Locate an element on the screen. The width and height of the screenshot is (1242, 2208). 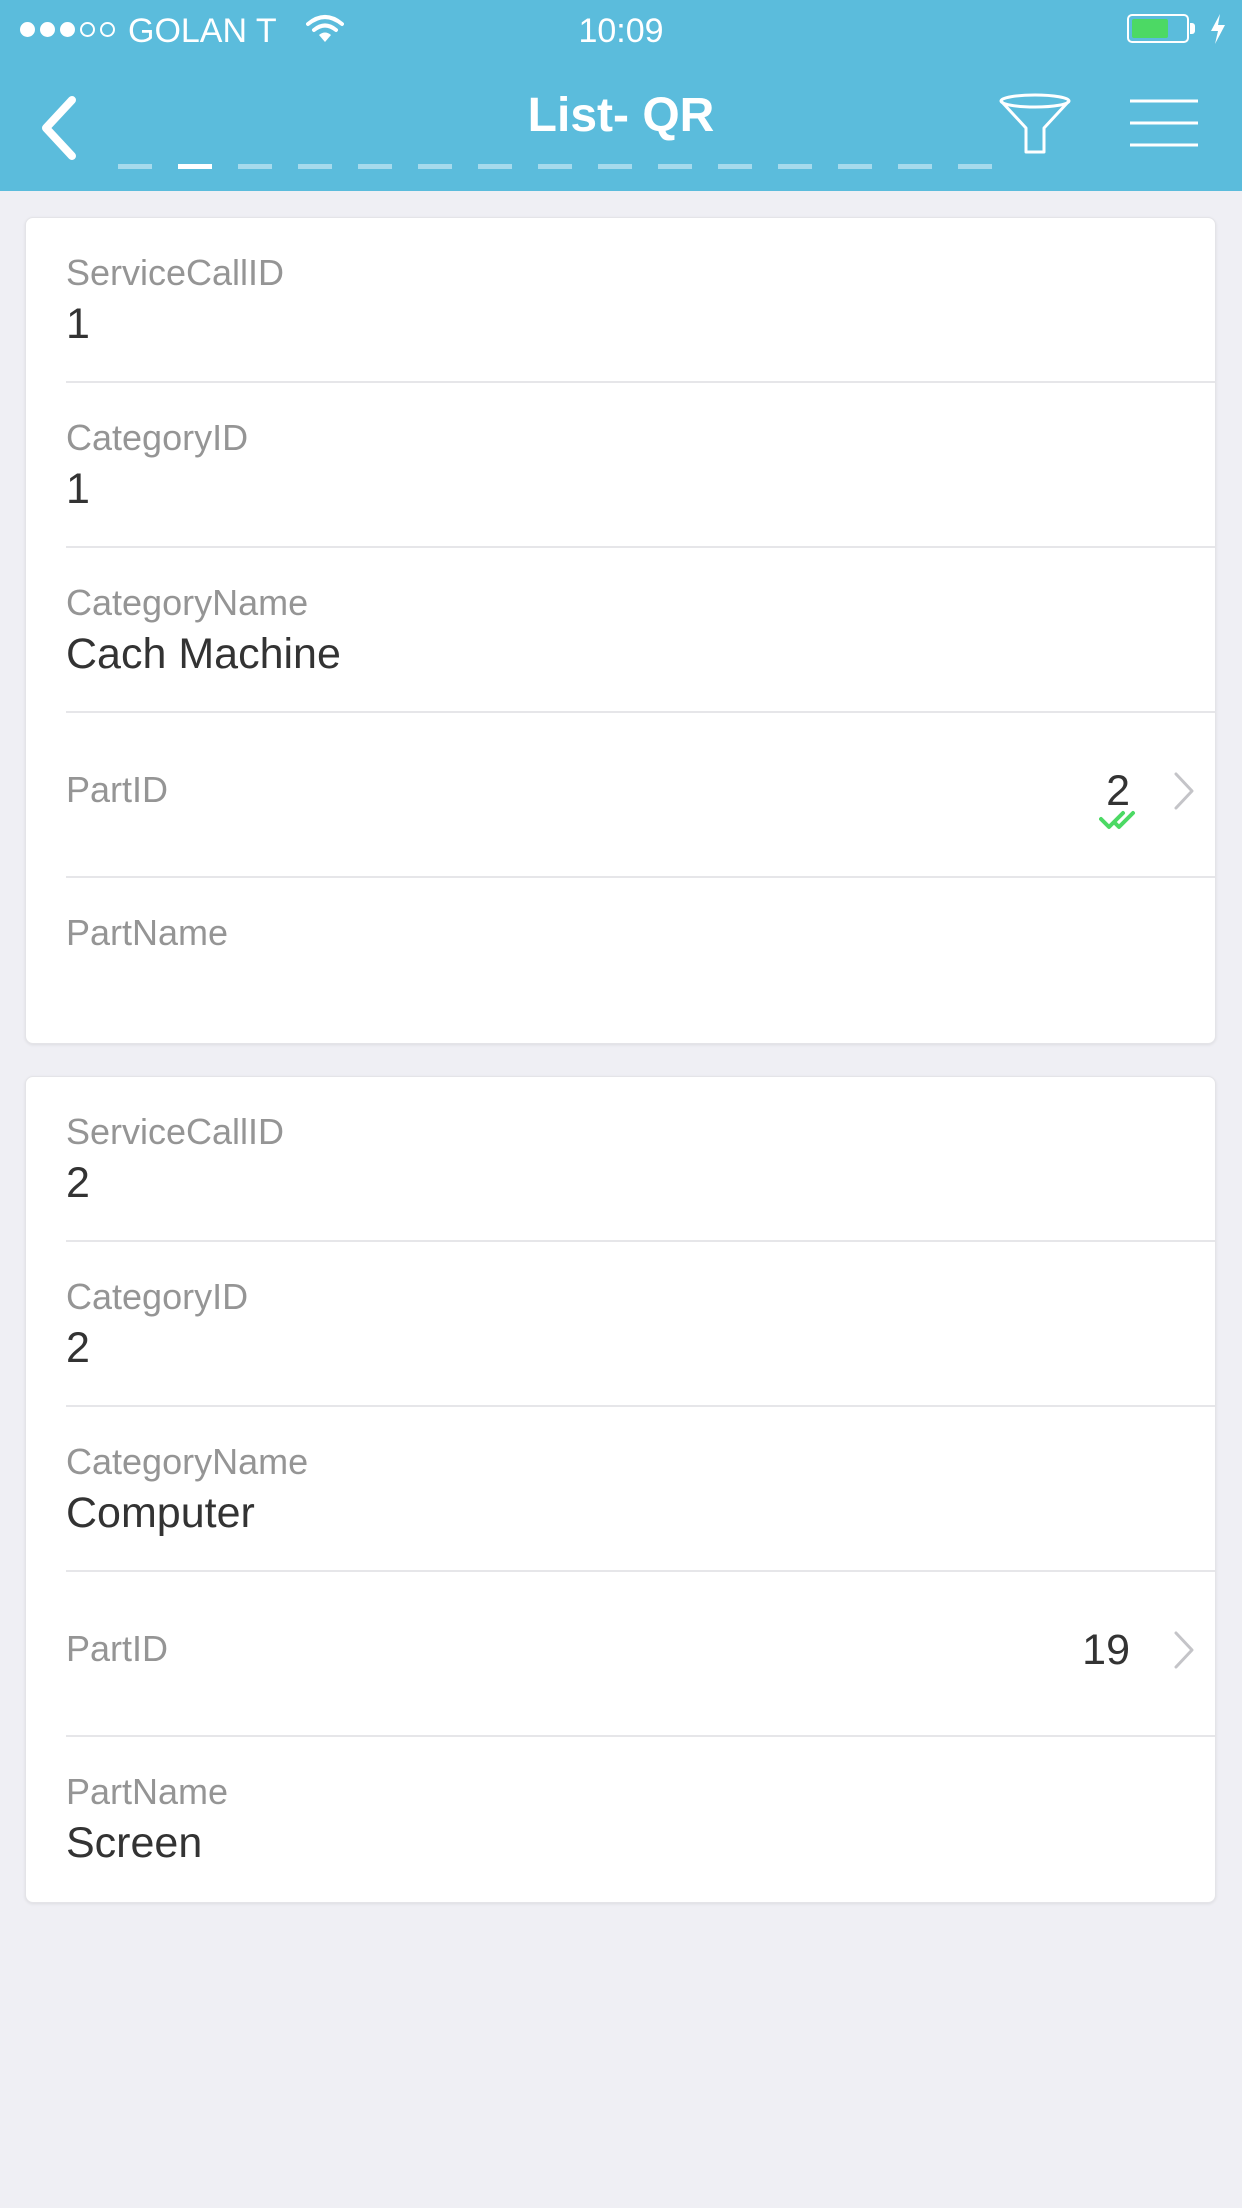
battery-level is located at coordinates (1150, 28).